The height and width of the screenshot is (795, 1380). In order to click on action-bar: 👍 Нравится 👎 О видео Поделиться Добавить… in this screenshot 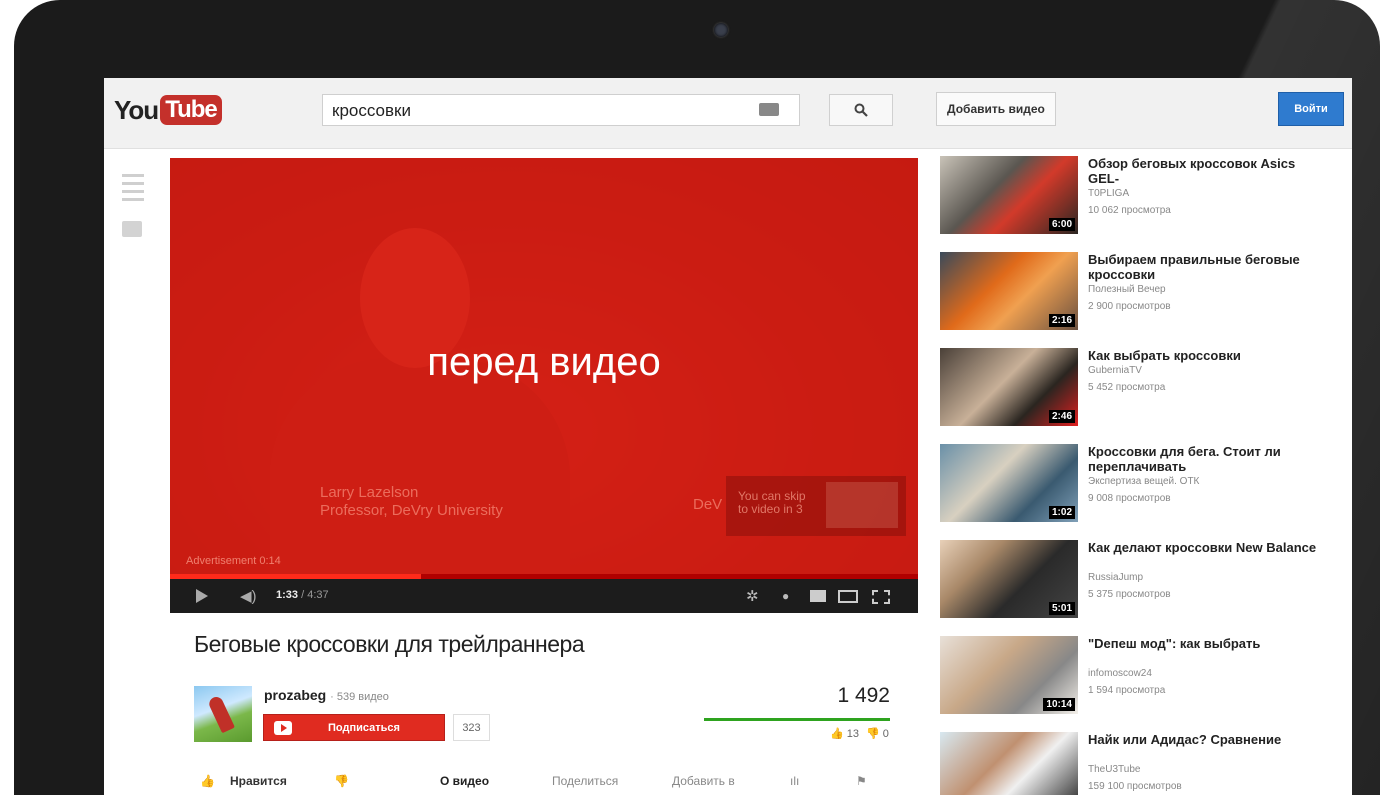, I will do `click(544, 783)`.